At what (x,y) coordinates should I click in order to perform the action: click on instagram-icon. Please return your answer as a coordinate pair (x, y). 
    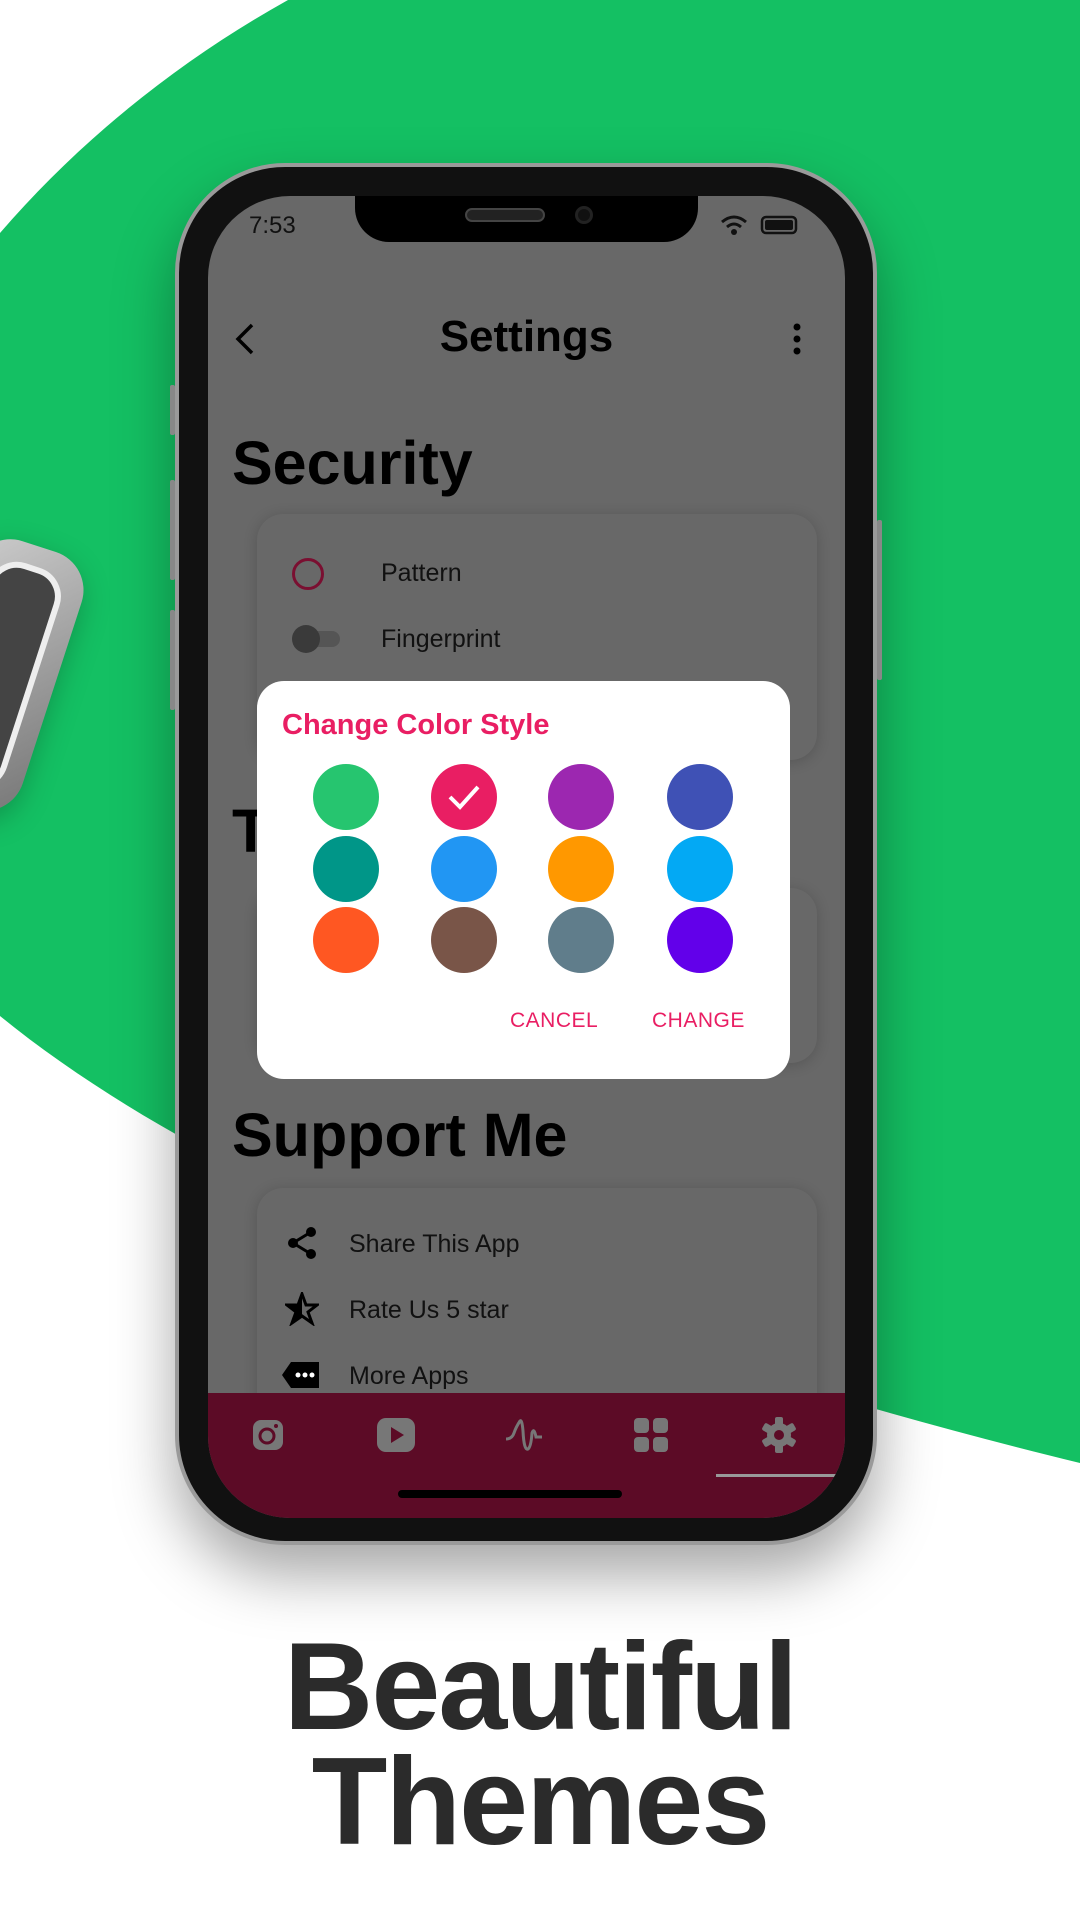
    Looking at the image, I should click on (268, 1435).